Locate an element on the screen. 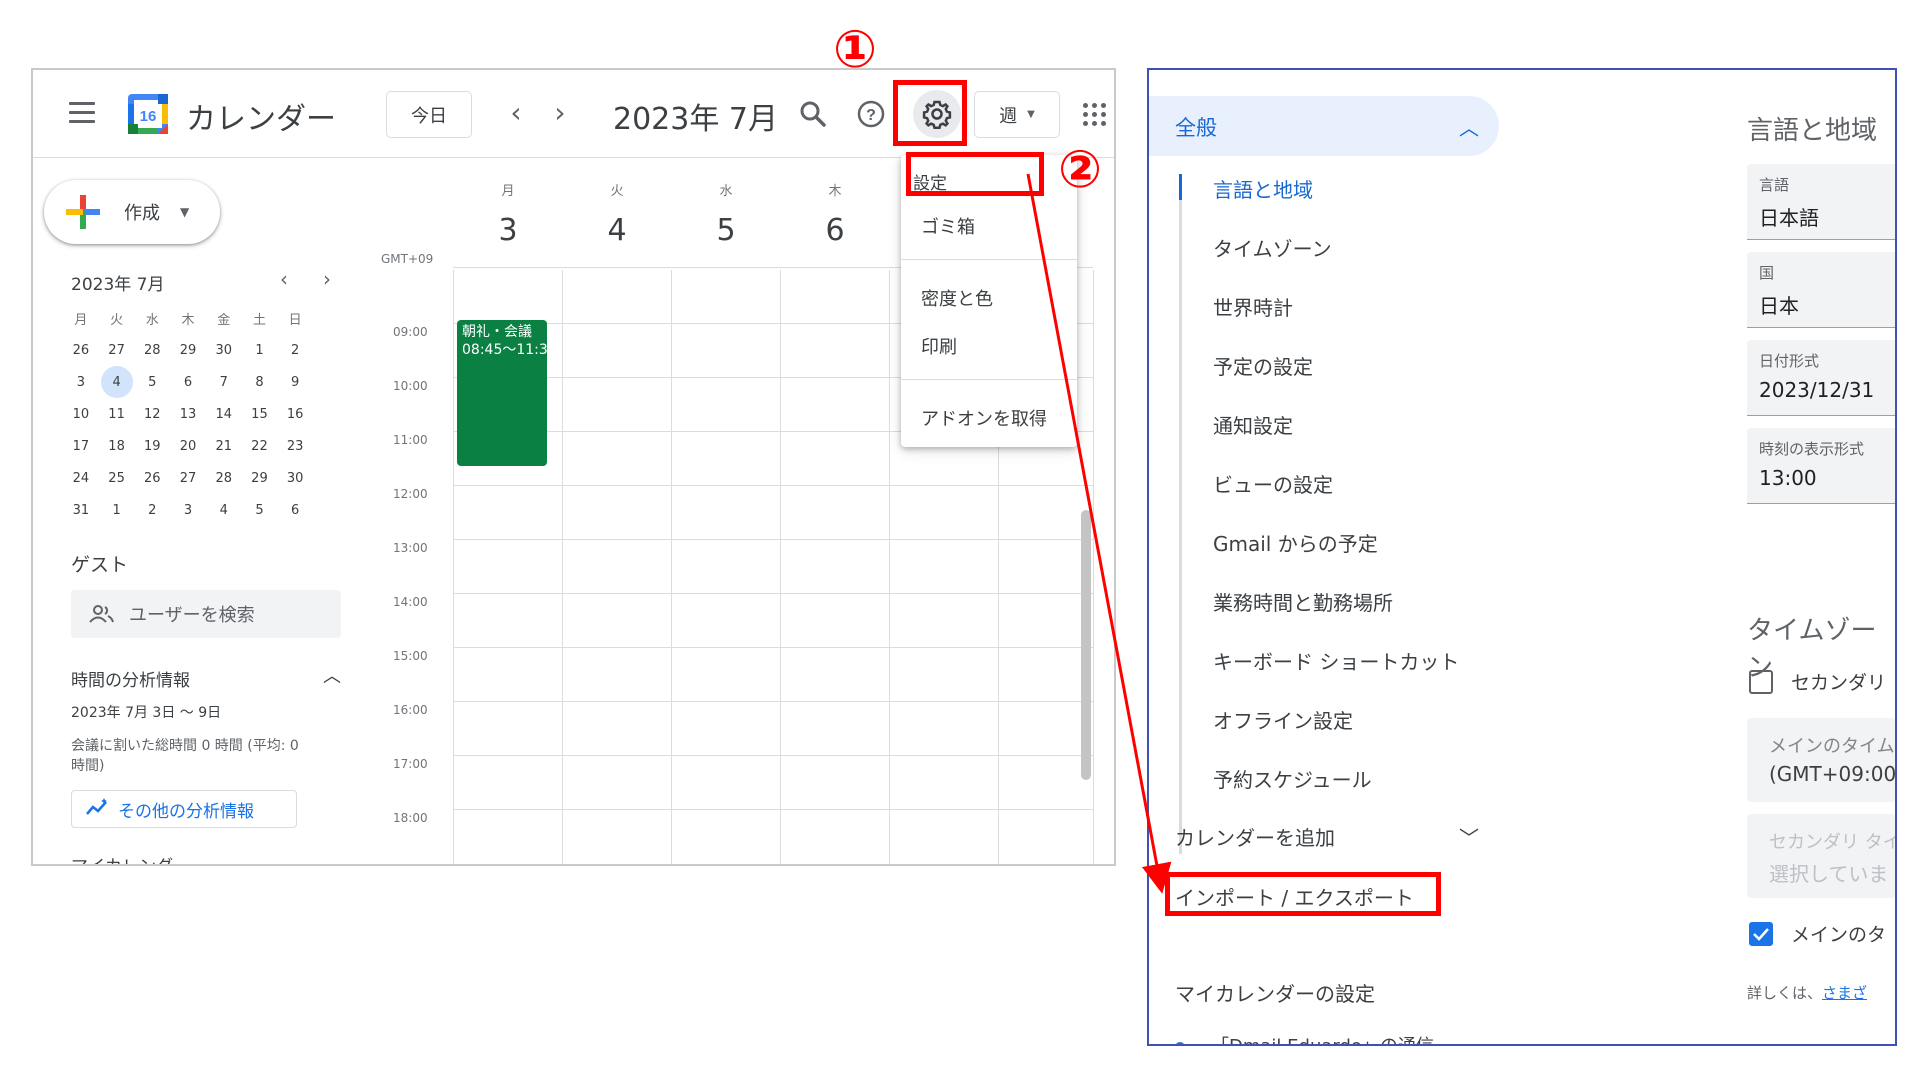 This screenshot has width=1920, height=1080. nav-item: 予定の設定 is located at coordinates (1263, 365).